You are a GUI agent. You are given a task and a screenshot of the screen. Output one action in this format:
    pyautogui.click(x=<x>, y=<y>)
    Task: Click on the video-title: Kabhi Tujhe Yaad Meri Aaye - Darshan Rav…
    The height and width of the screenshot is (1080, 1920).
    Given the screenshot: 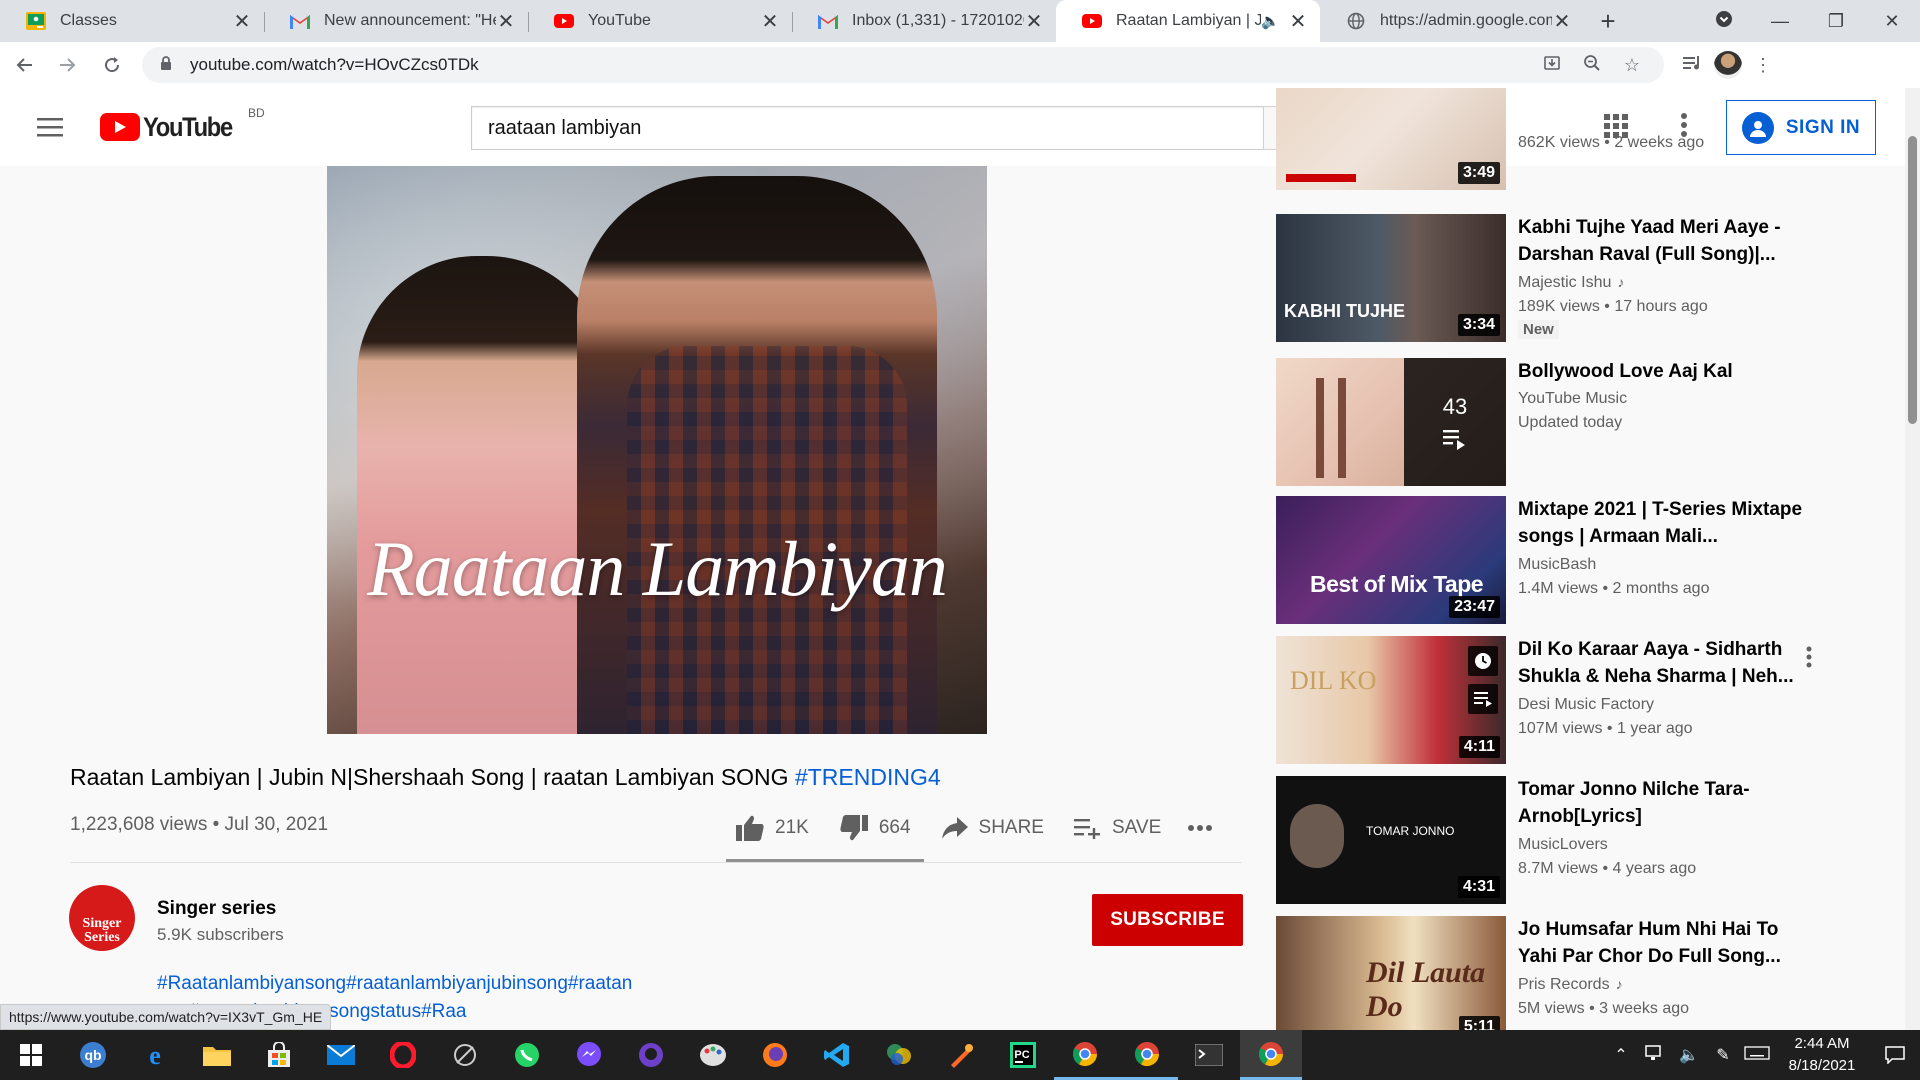 What is the action you would take?
    pyautogui.click(x=1663, y=241)
    